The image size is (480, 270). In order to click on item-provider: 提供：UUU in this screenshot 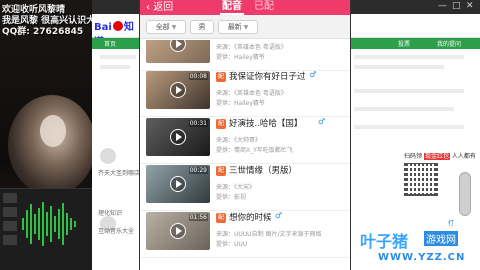, I will do `click(232, 244)`.